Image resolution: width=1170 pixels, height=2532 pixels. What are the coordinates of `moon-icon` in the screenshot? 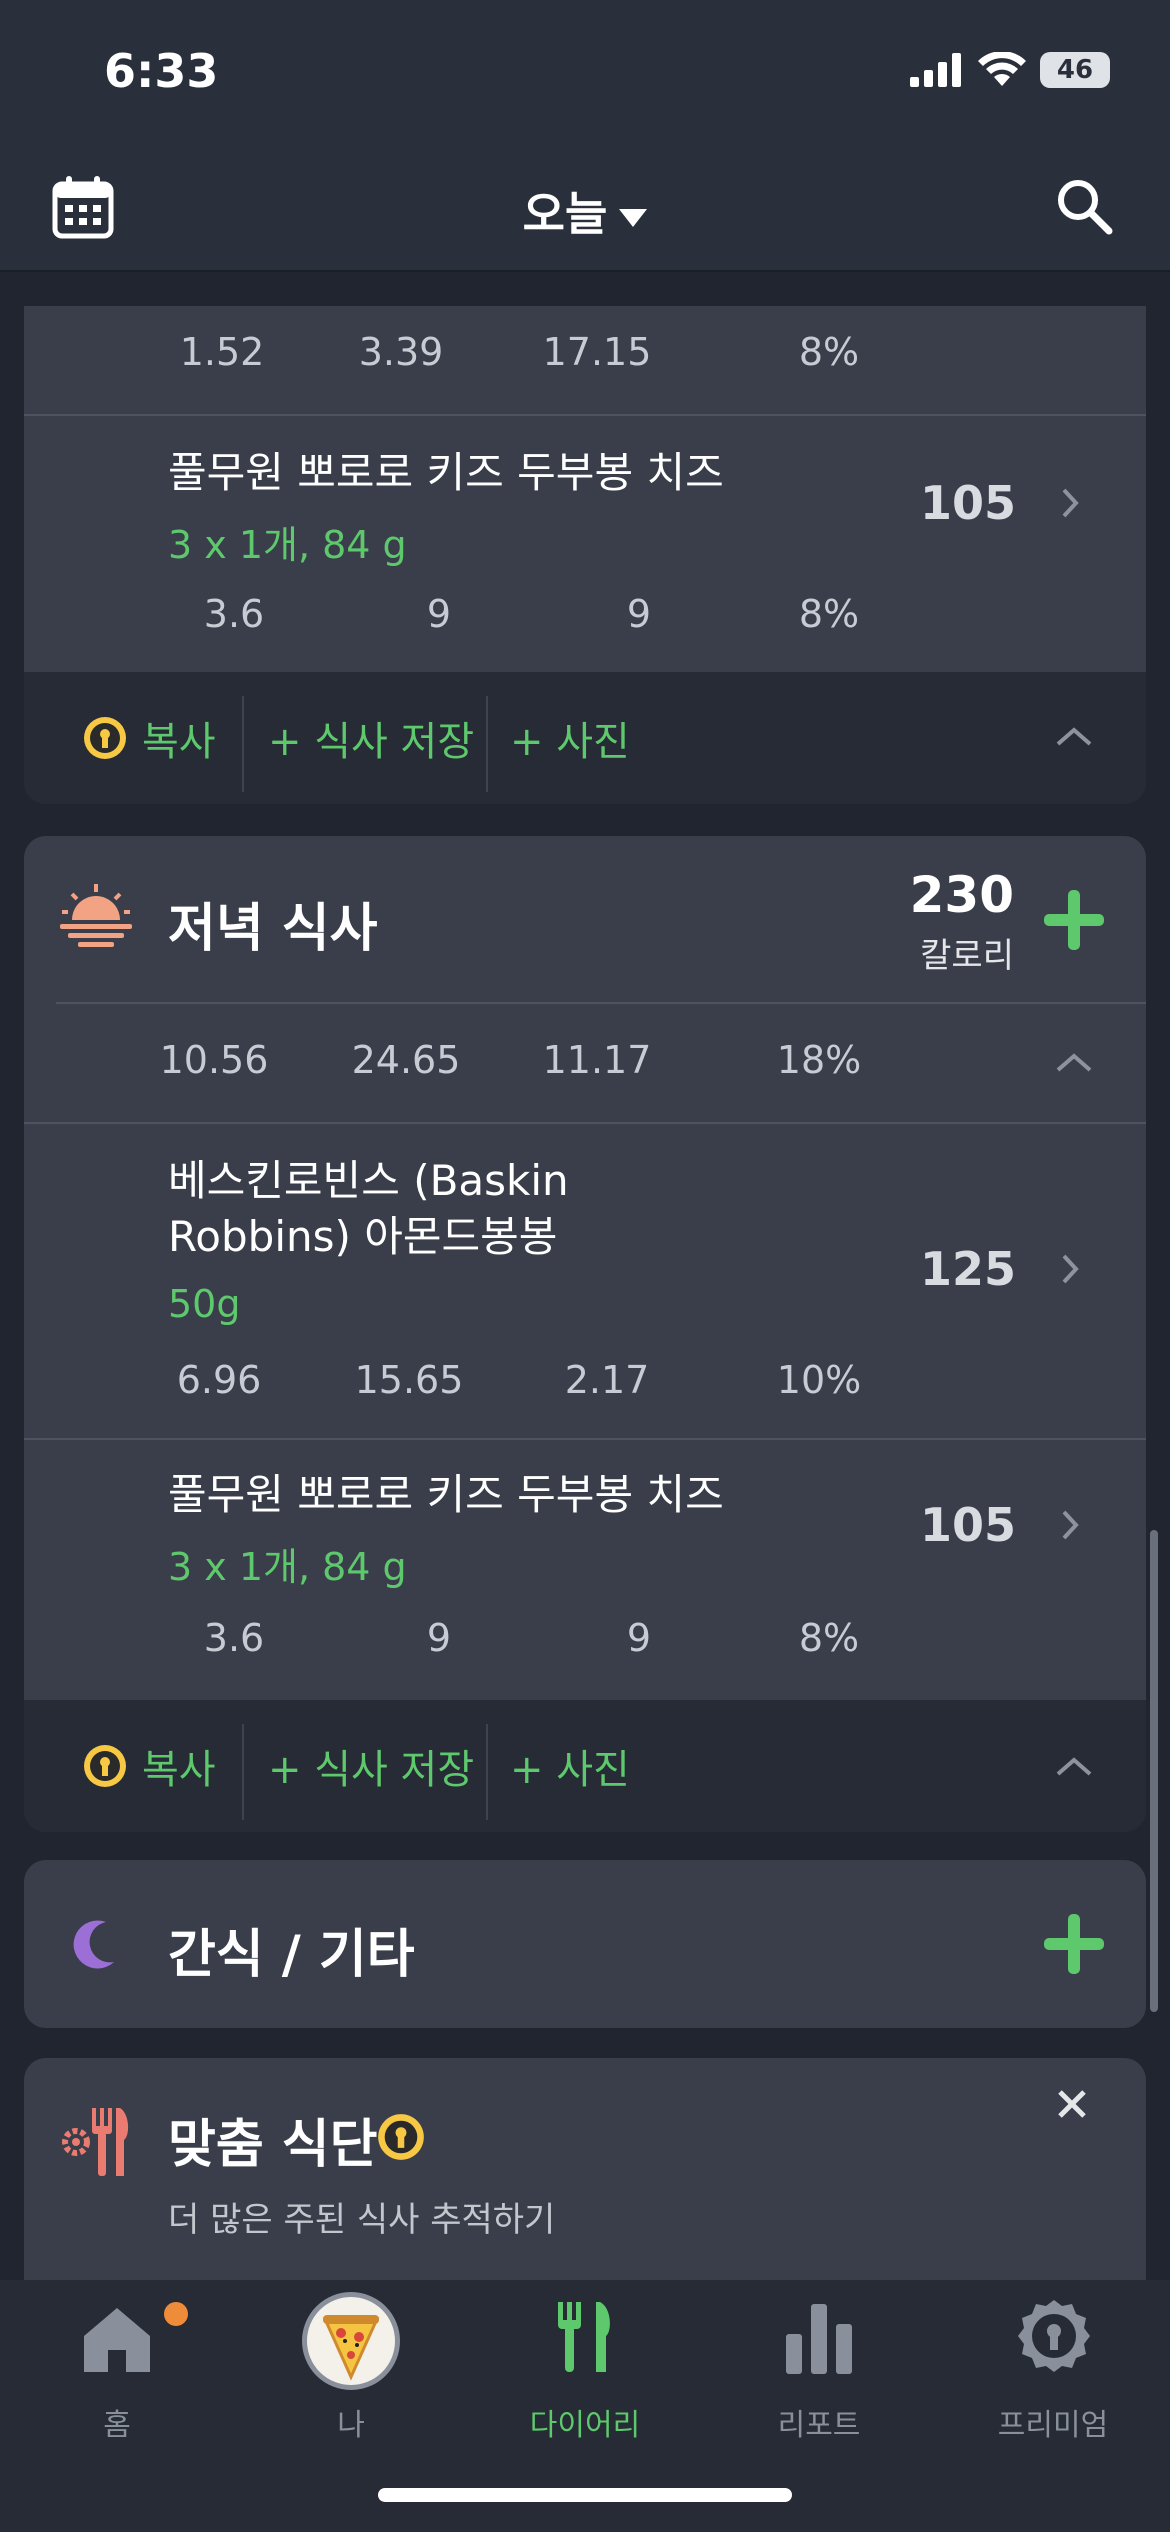 It's located at (93, 1944).